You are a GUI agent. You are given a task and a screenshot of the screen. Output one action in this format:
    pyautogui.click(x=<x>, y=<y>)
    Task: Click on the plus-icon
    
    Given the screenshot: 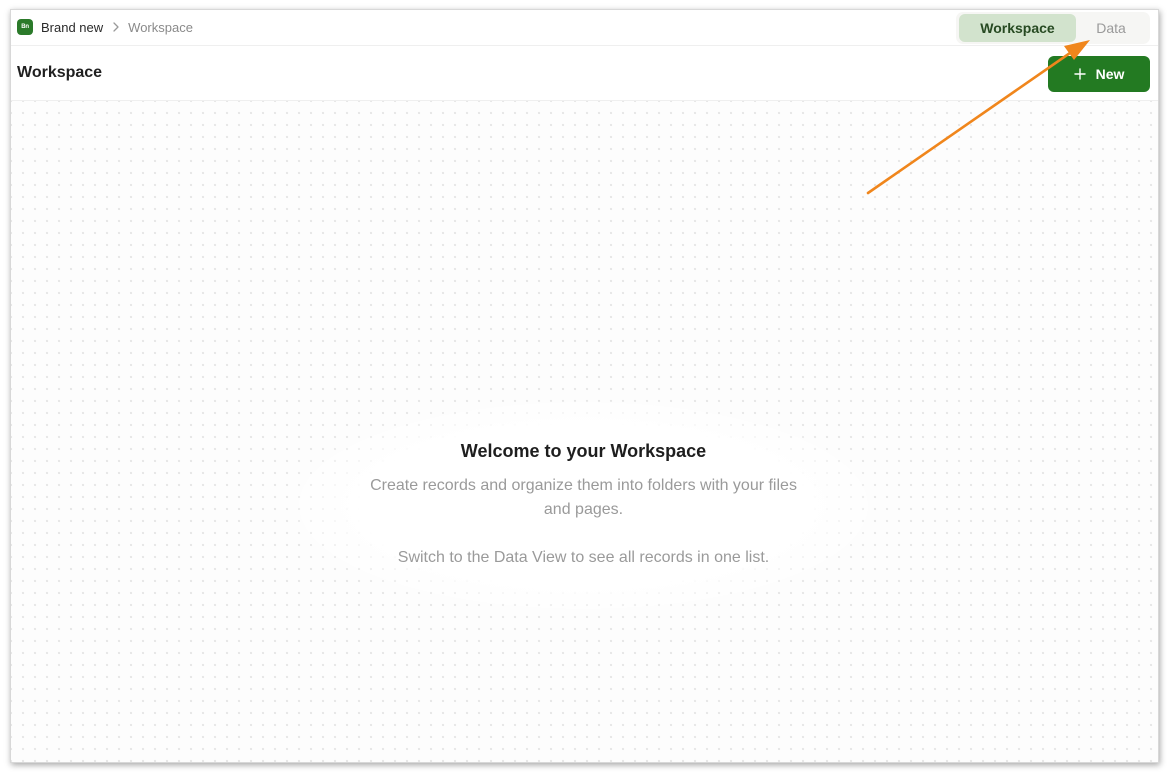 What is the action you would take?
    pyautogui.click(x=1079, y=74)
    